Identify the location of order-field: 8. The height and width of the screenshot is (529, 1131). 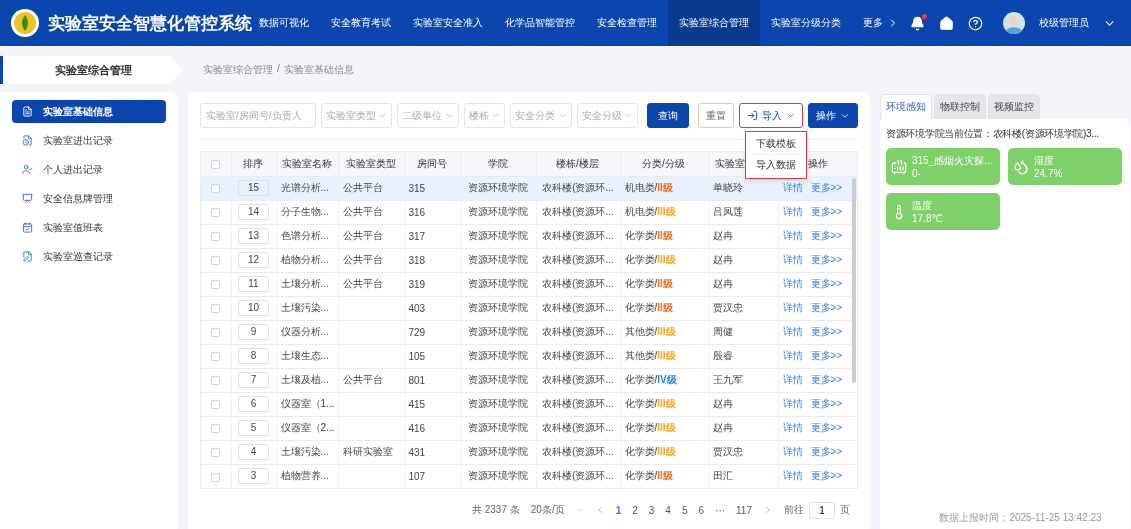
(253, 356).